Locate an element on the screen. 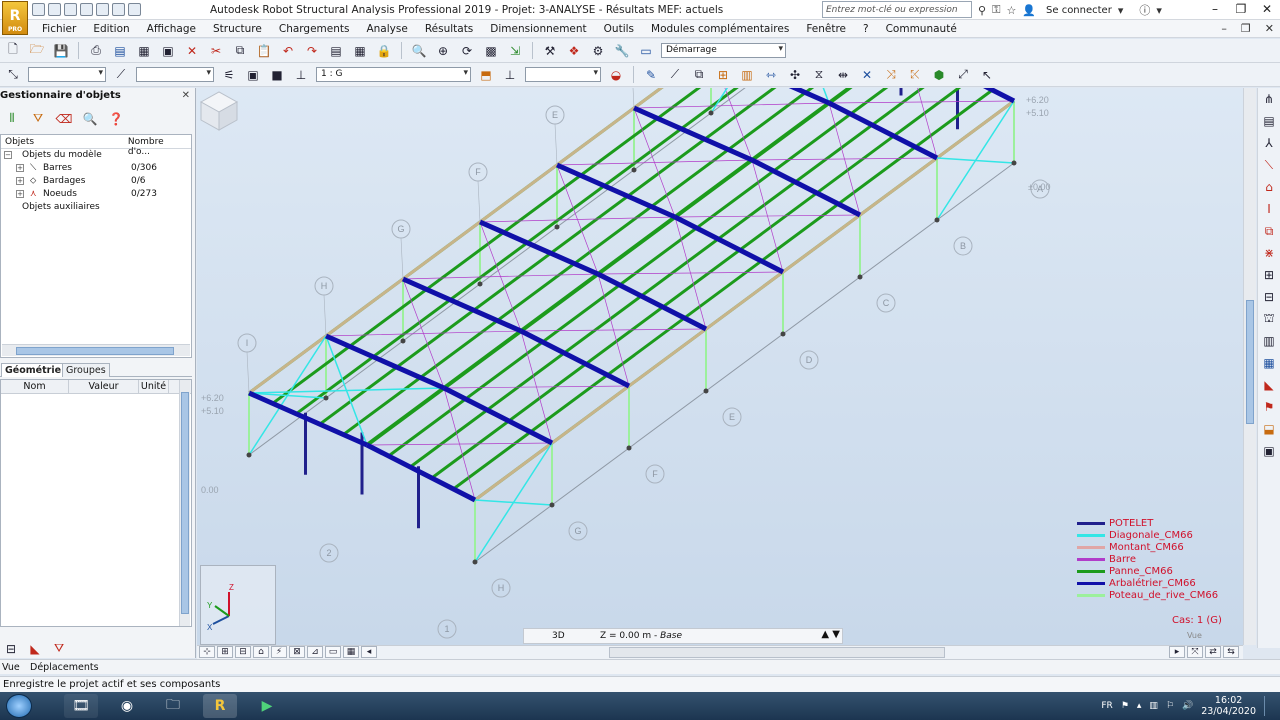 The image size is (1280, 720). rafter is located at coordinates (961, 96).